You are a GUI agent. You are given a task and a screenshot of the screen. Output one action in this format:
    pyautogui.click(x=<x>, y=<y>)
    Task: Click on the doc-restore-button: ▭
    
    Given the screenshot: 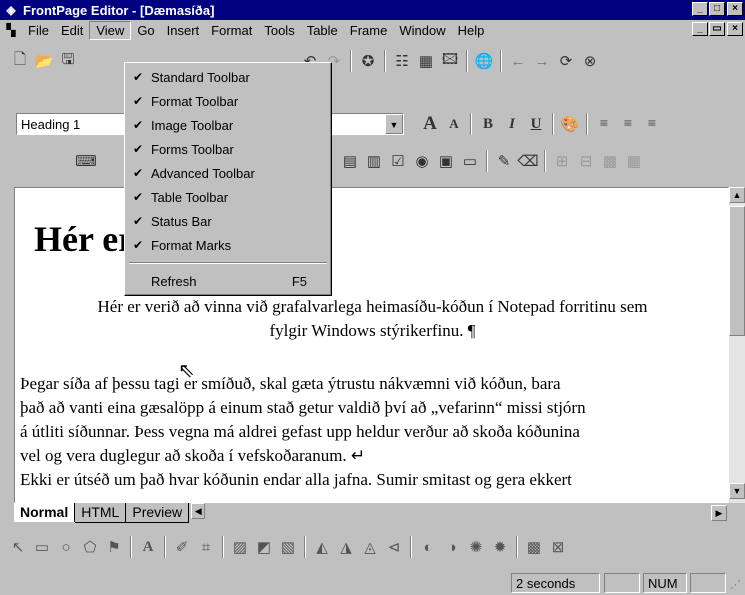 What is the action you would take?
    pyautogui.click(x=717, y=29)
    